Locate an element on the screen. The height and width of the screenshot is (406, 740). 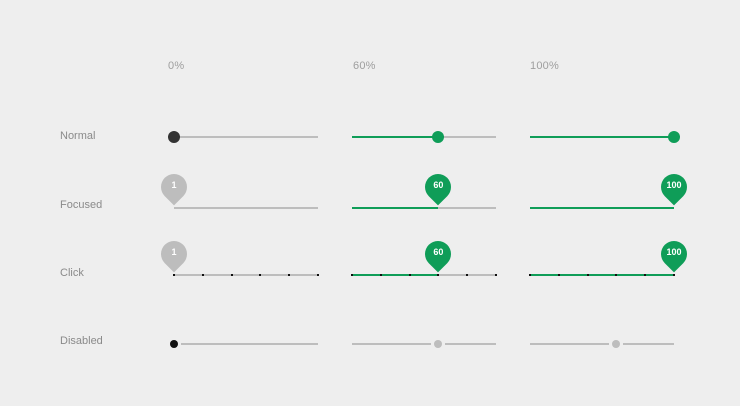
column-header-0: 0% is located at coordinates (176, 66).